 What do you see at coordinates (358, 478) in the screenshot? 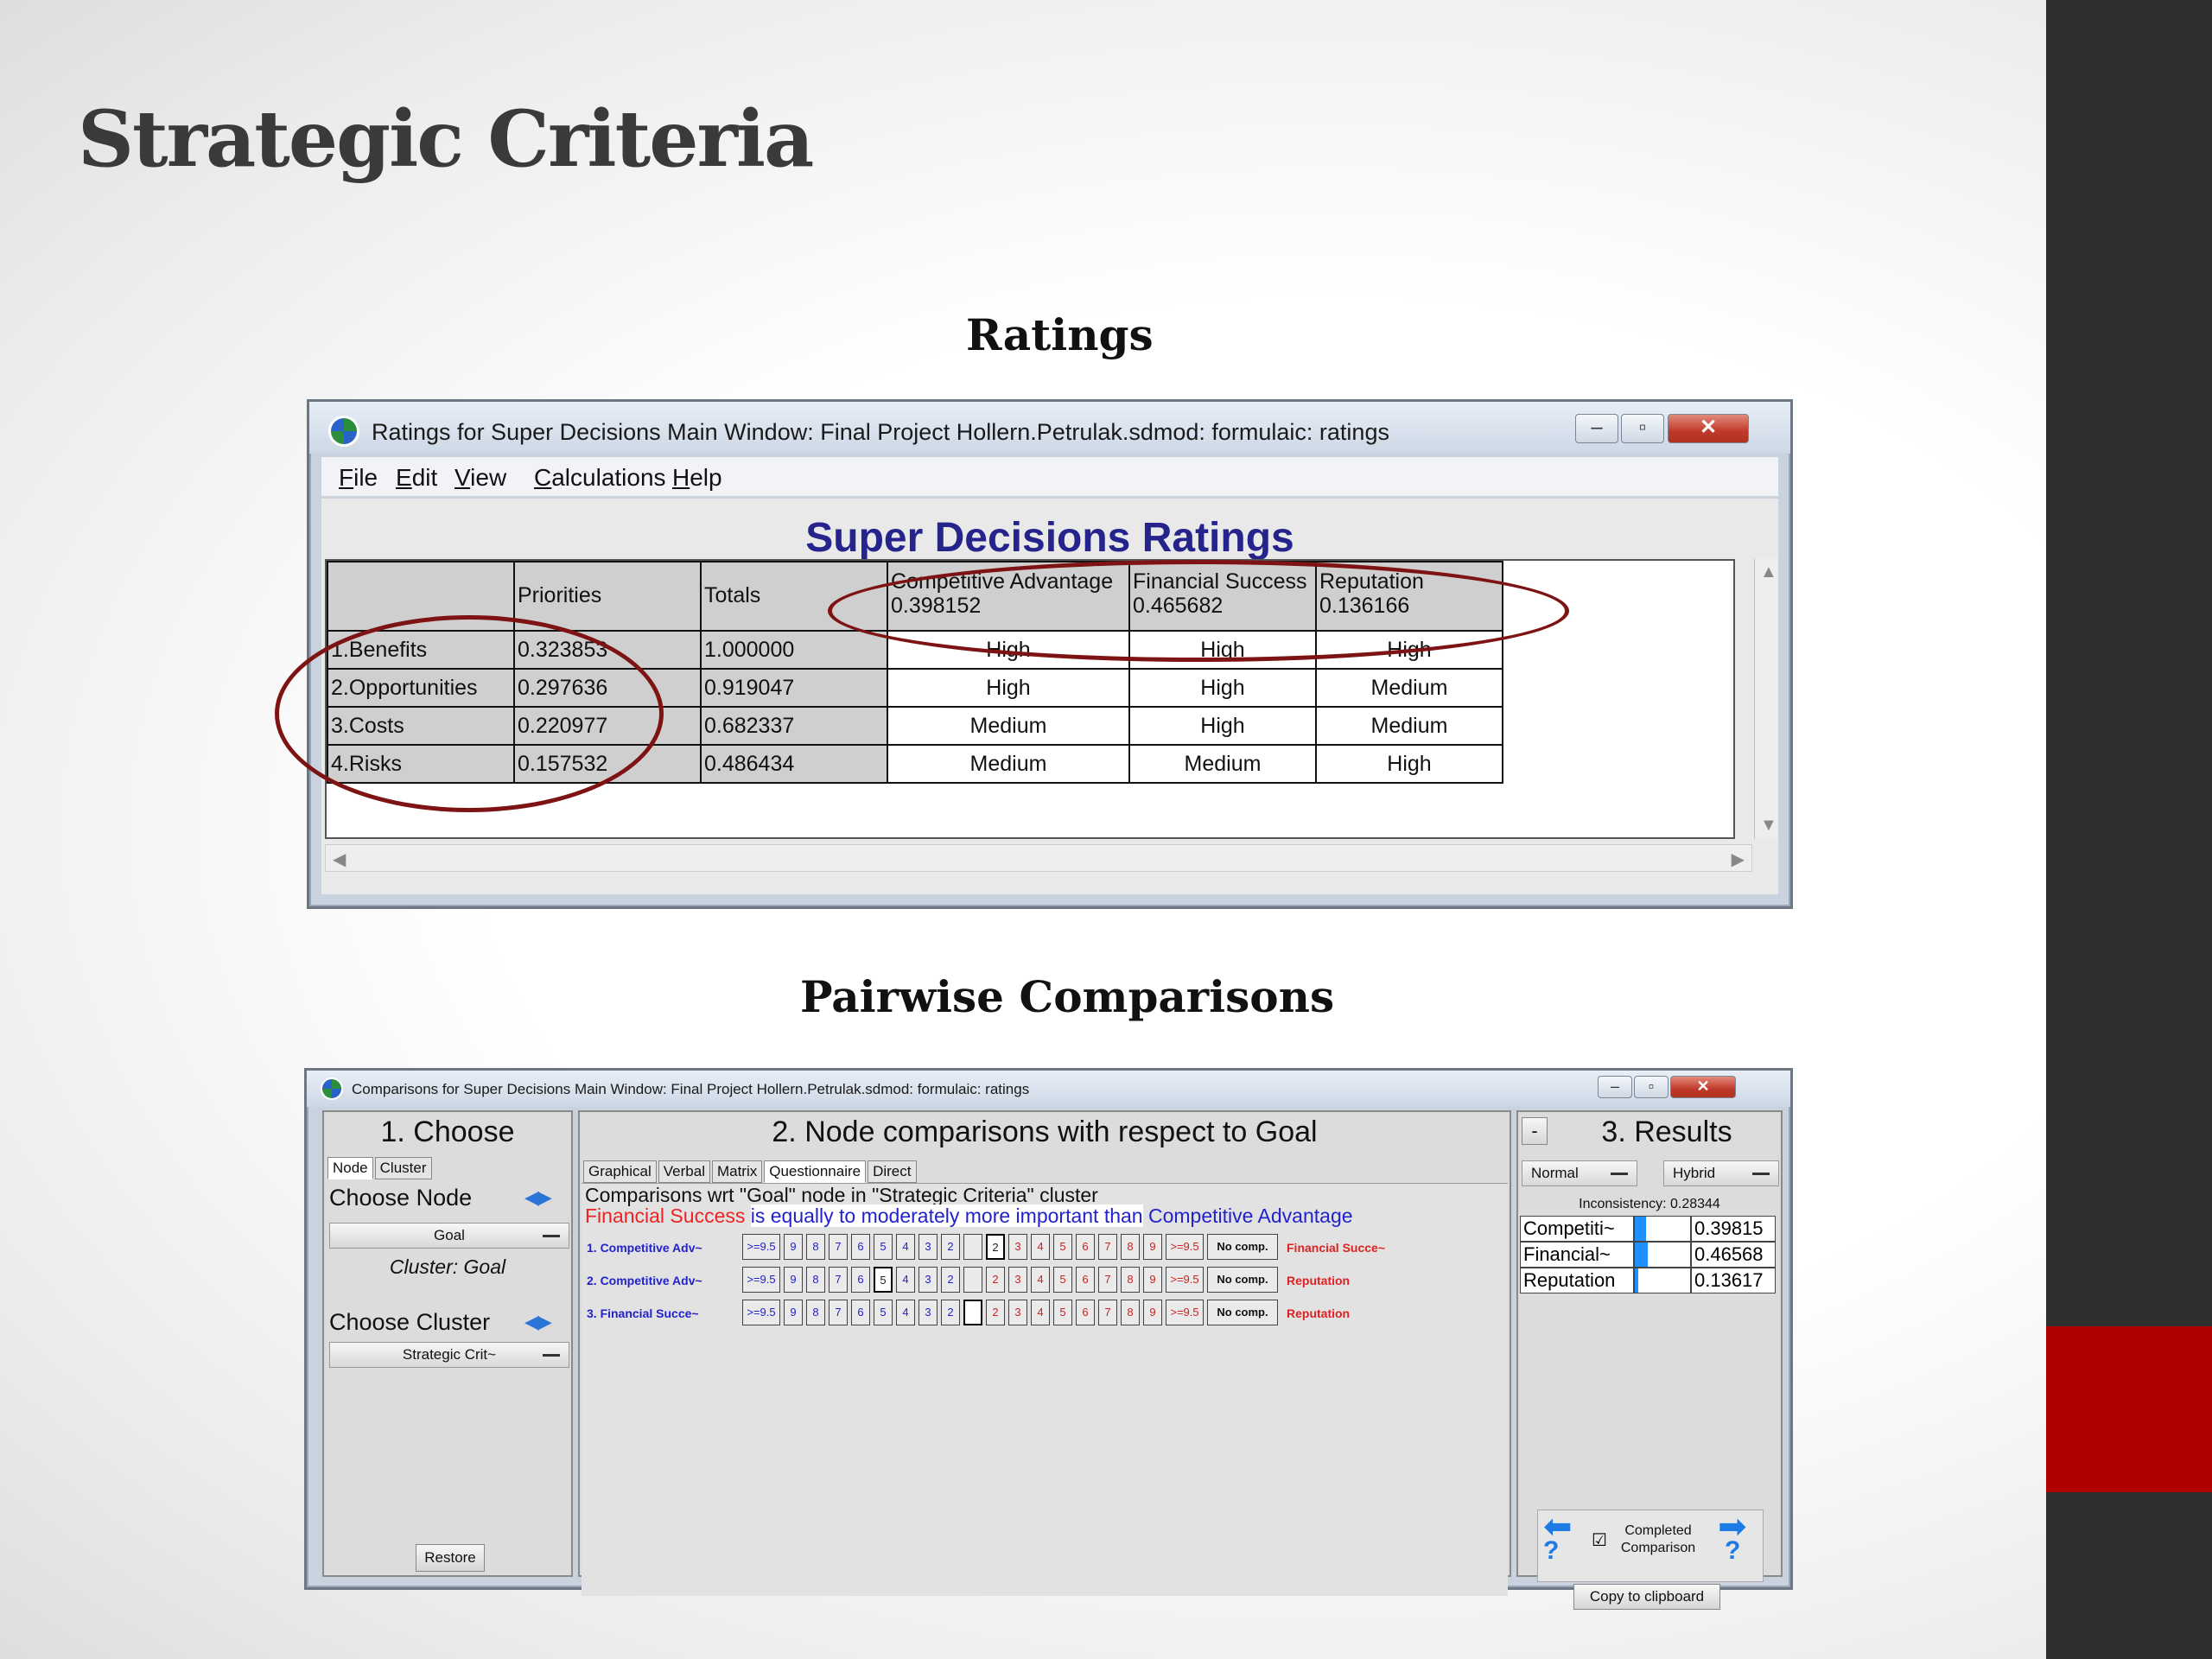
I see `menu-file: File` at bounding box center [358, 478].